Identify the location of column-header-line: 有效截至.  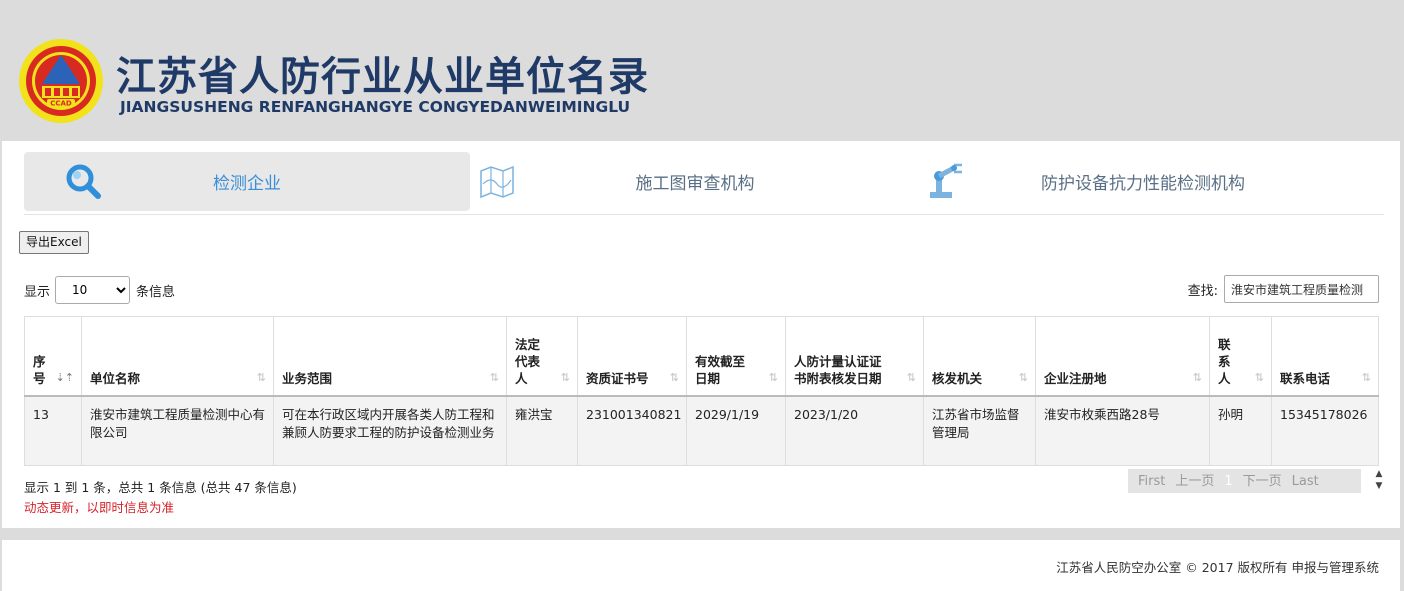
(720, 361).